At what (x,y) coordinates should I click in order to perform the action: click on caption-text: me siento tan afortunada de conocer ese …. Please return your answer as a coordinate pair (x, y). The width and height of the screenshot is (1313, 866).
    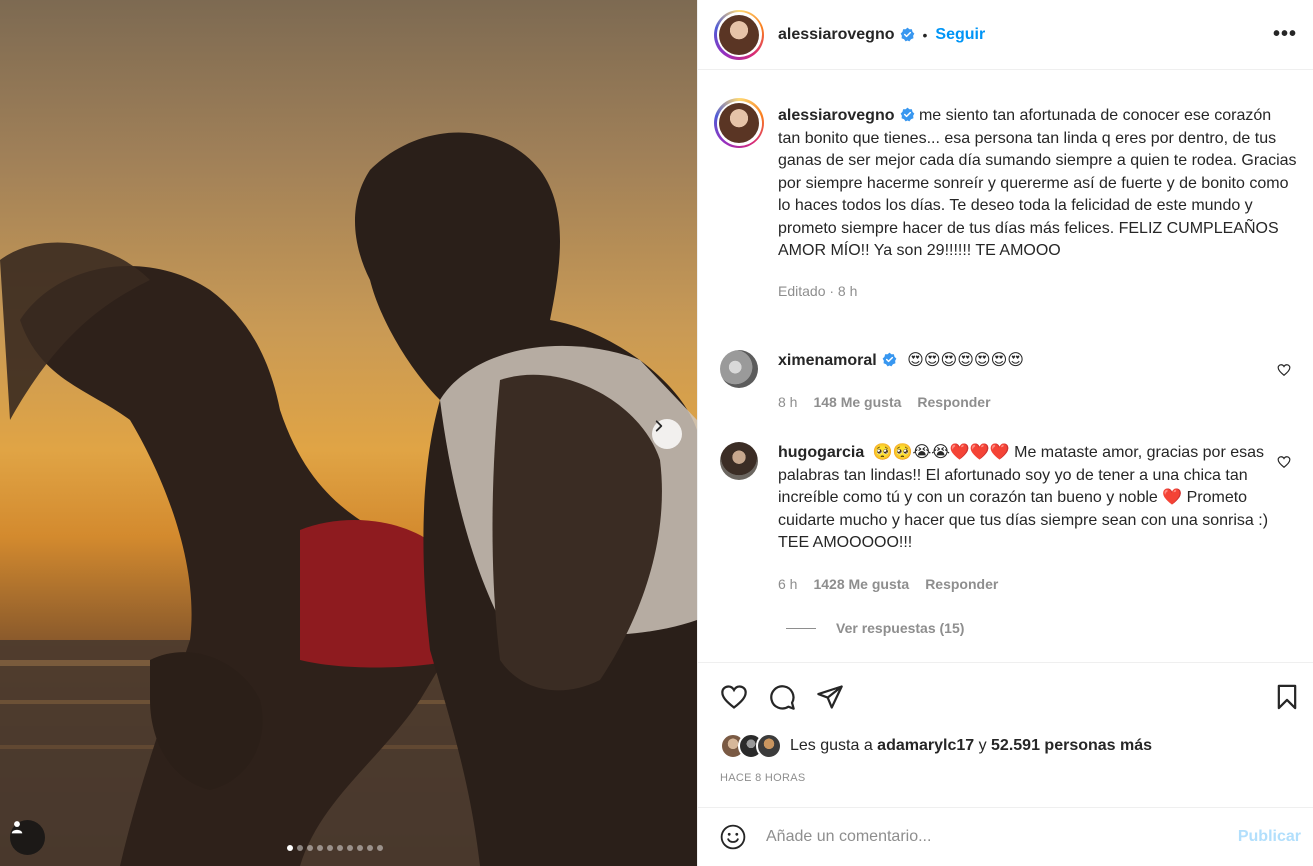
    Looking at the image, I should click on (1037, 183).